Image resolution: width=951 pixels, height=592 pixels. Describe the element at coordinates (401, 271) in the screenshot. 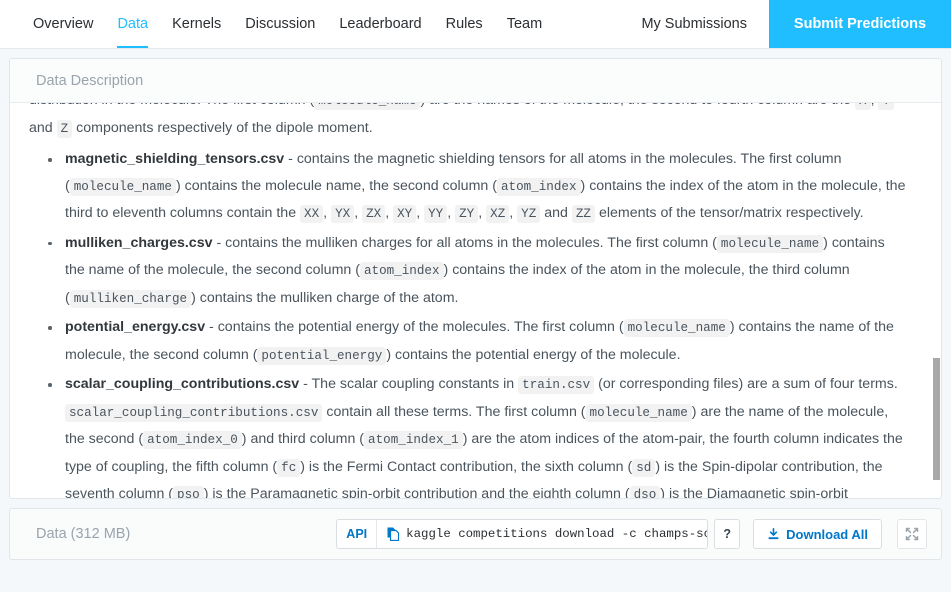

I see `code-mc-atom-index: atom_index` at that location.